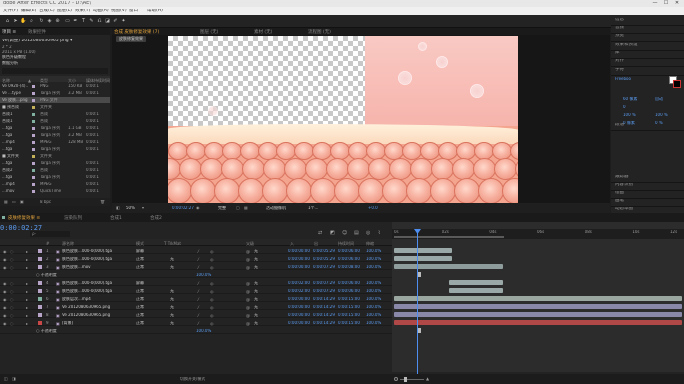 The width and height of the screenshot is (684, 384). Describe the element at coordinates (136, 32) in the screenshot. I see `tab-composition: 合成 皮肤修复效果 (7)` at that location.